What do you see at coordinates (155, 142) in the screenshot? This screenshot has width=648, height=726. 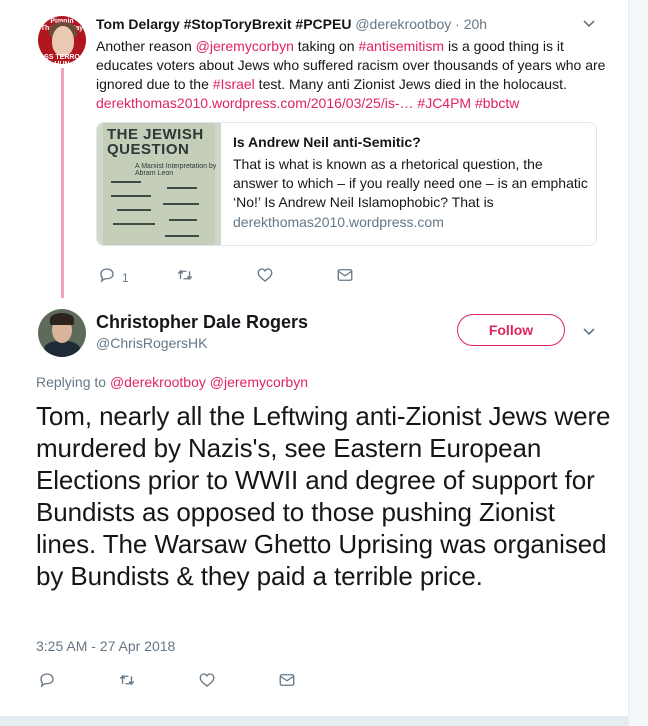 I see `book-cover-title: THE JEWISH QUESTION` at bounding box center [155, 142].